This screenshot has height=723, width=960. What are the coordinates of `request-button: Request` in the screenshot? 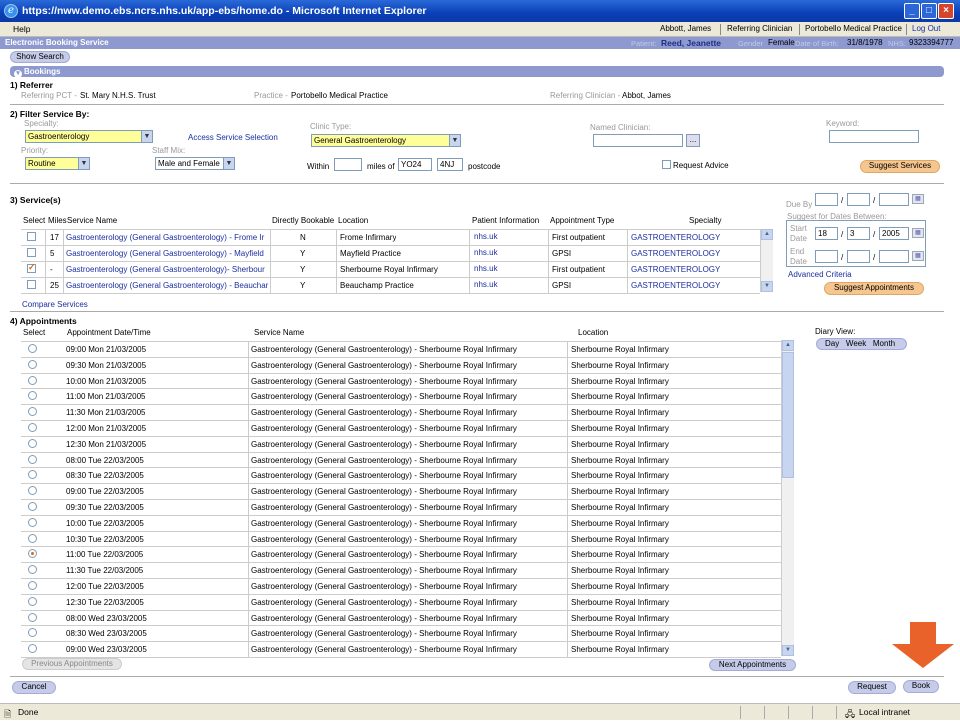 It's located at (872, 687).